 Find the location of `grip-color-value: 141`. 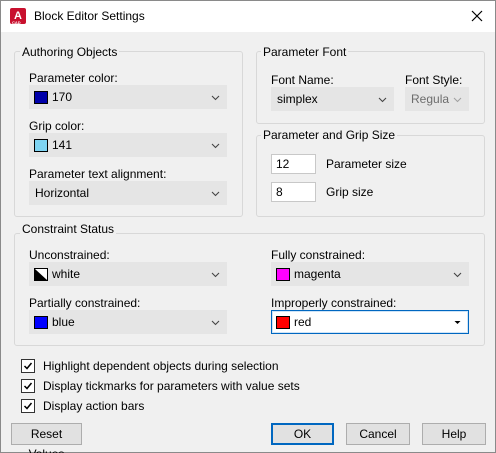

grip-color-value: 141 is located at coordinates (62, 145).